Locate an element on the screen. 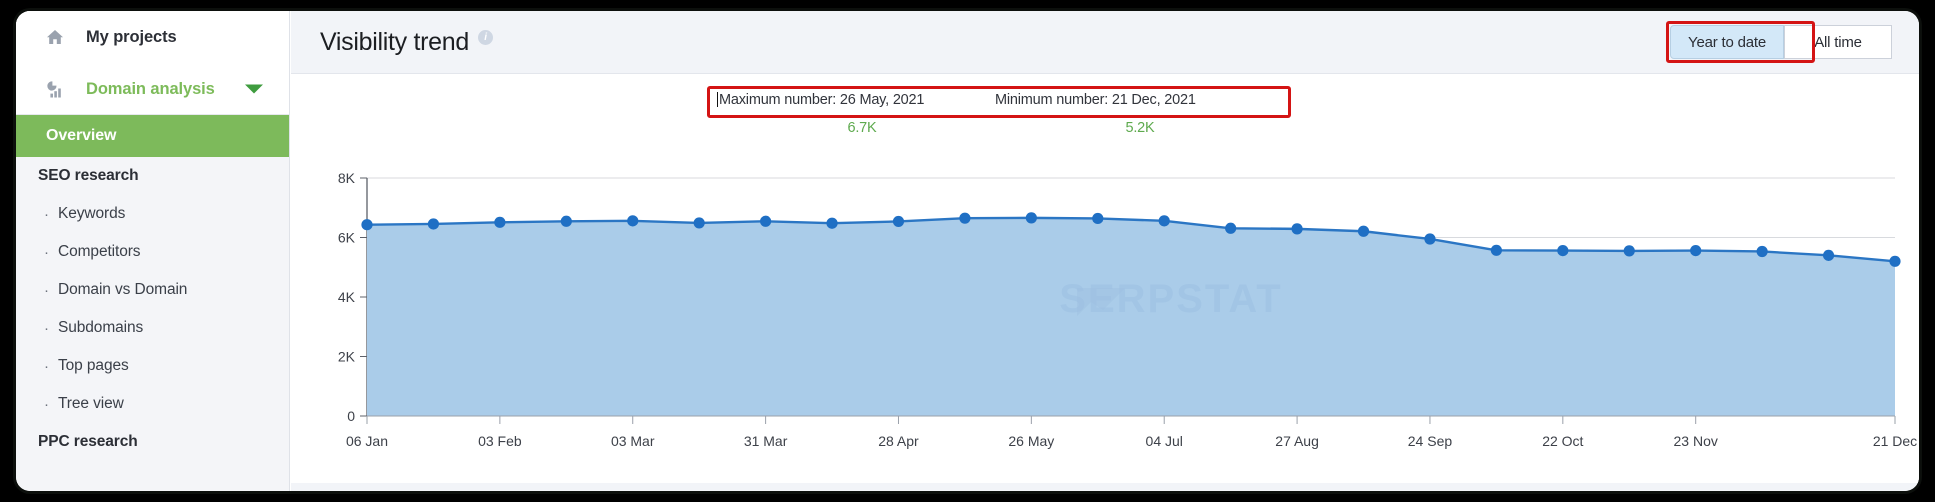 This screenshot has width=1935, height=502. maximum-summary: Maximum number: 26 May, 2021 is located at coordinates (862, 100).